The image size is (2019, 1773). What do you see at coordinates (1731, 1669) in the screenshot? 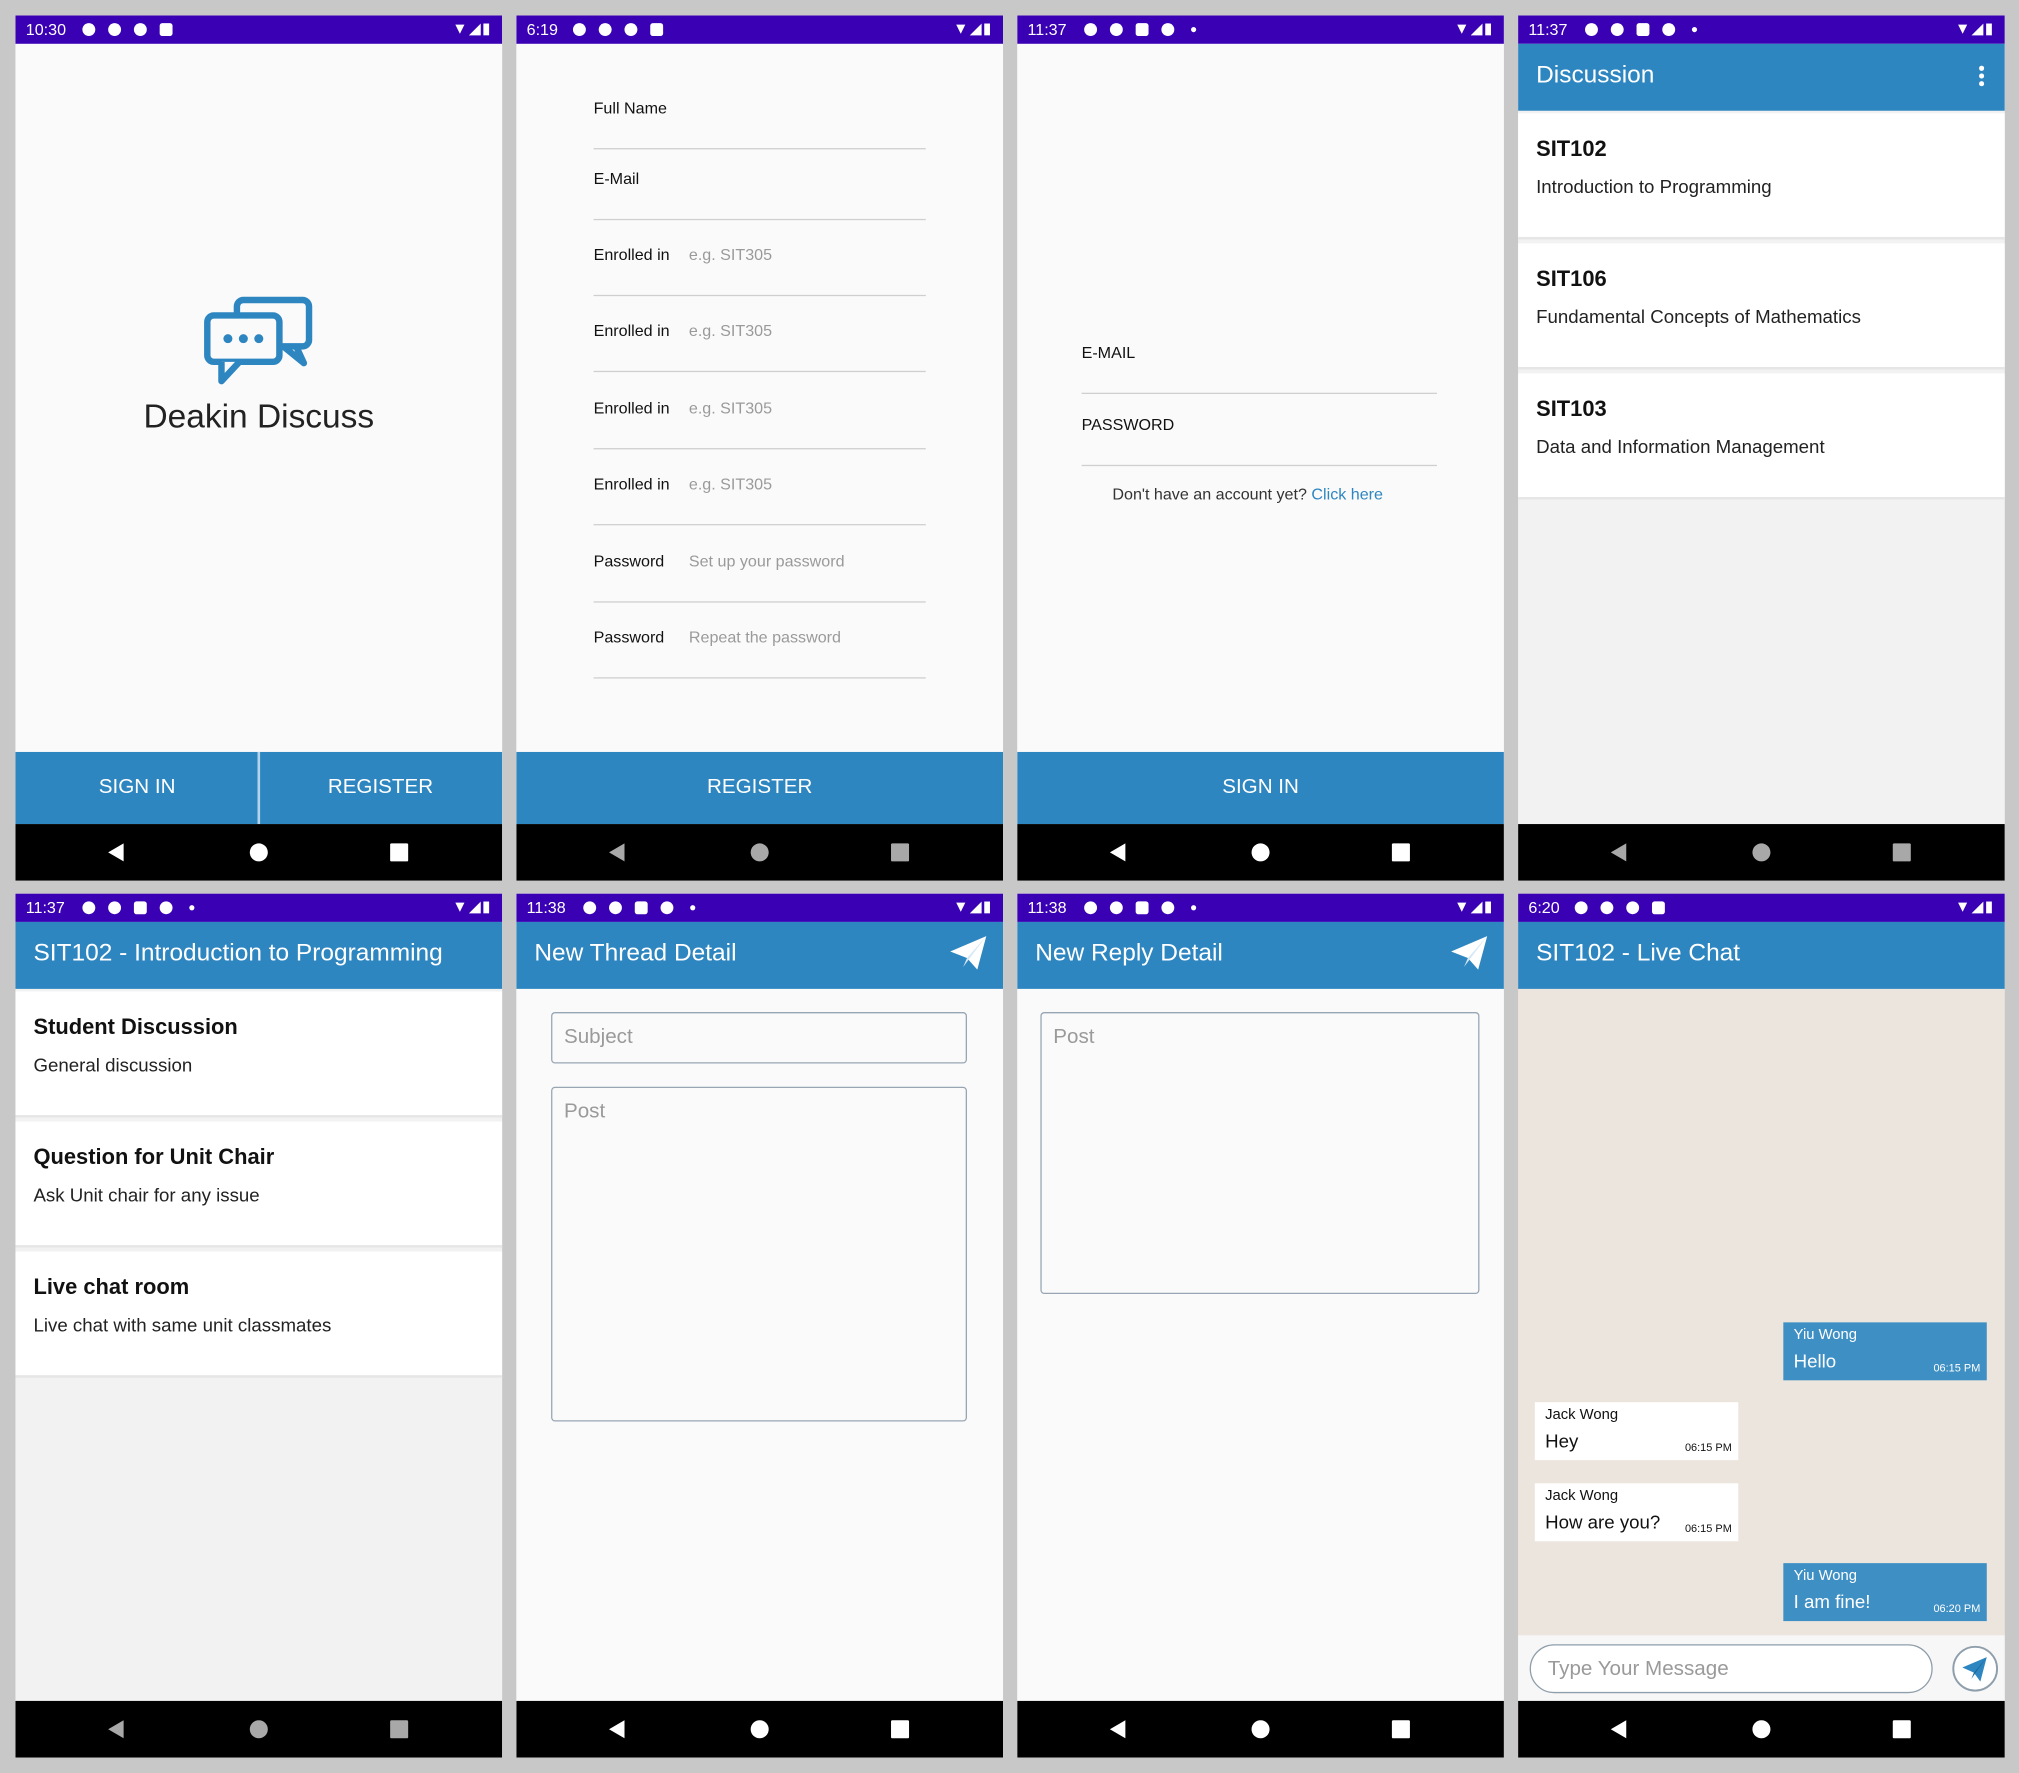
I see `message-input: Type Your Message` at bounding box center [1731, 1669].